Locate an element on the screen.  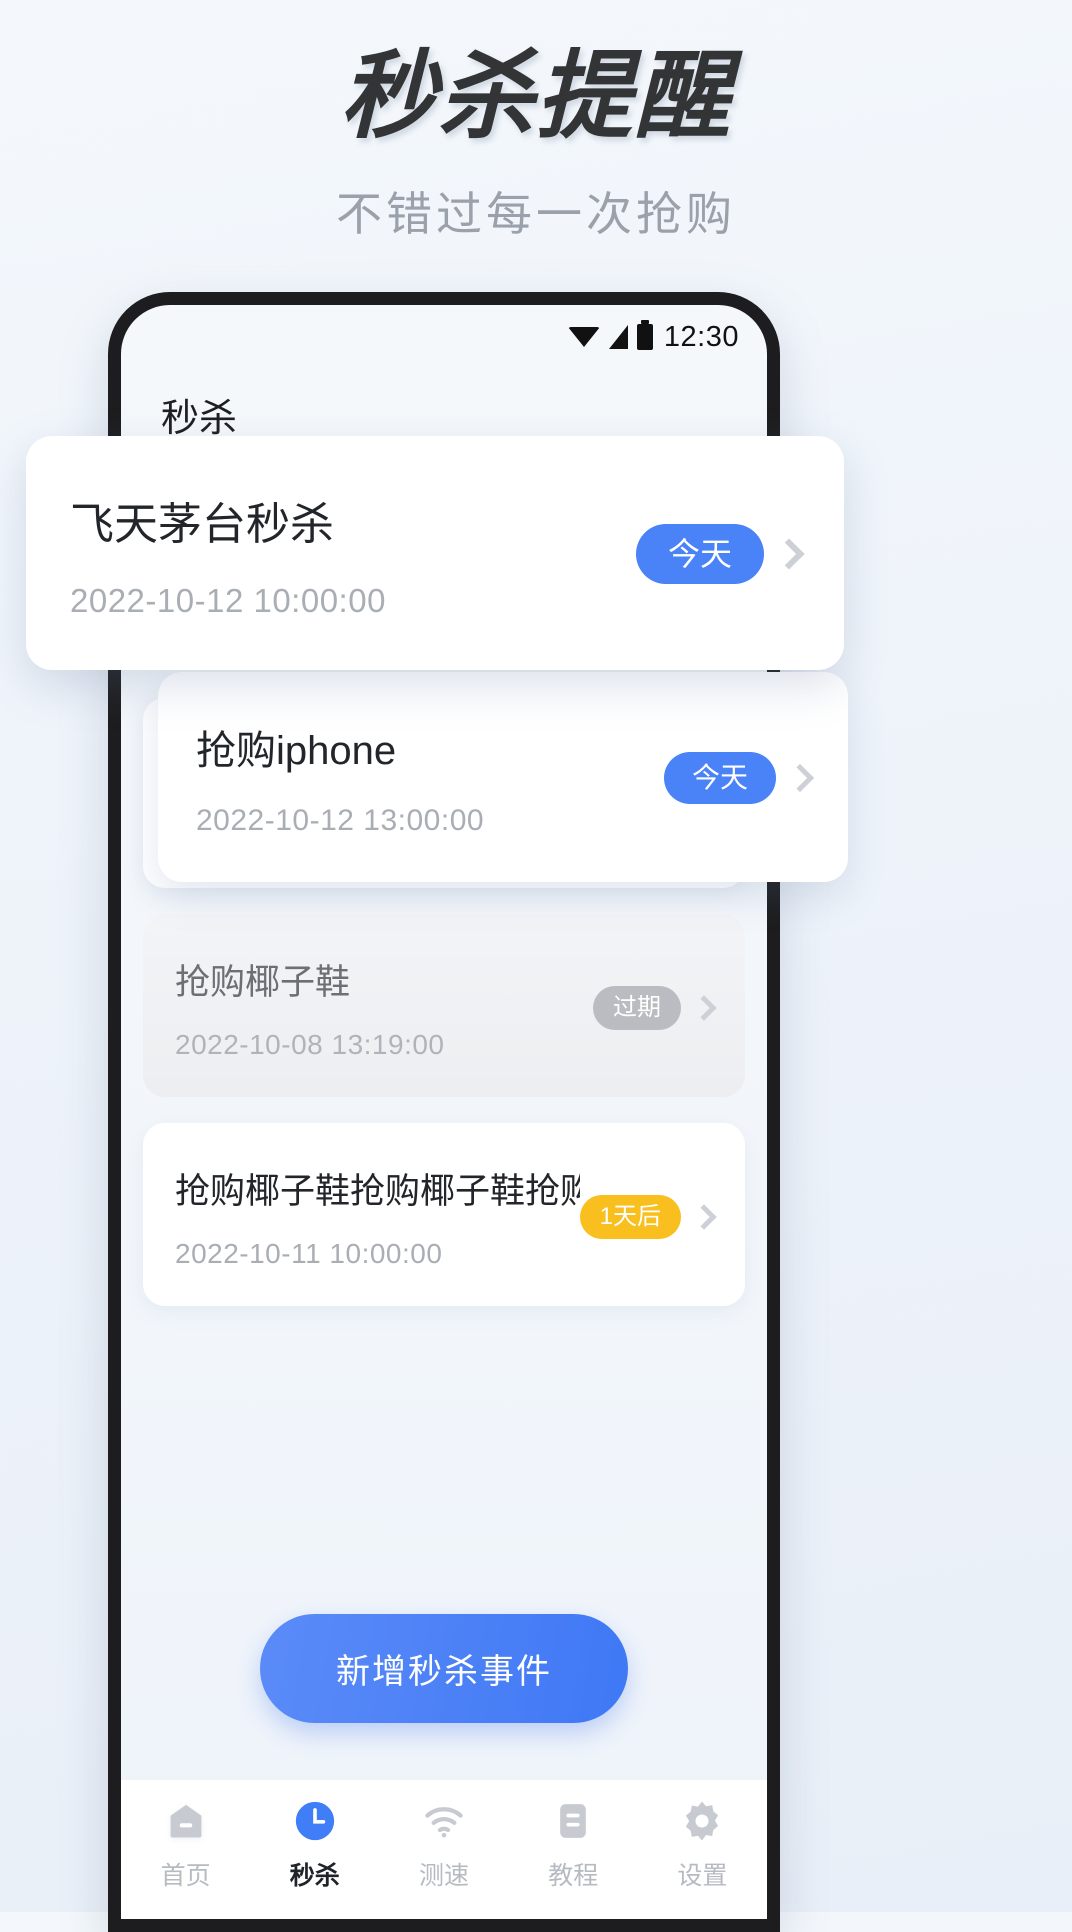
event-meta: 1天后 is located at coordinates (648, 1216).